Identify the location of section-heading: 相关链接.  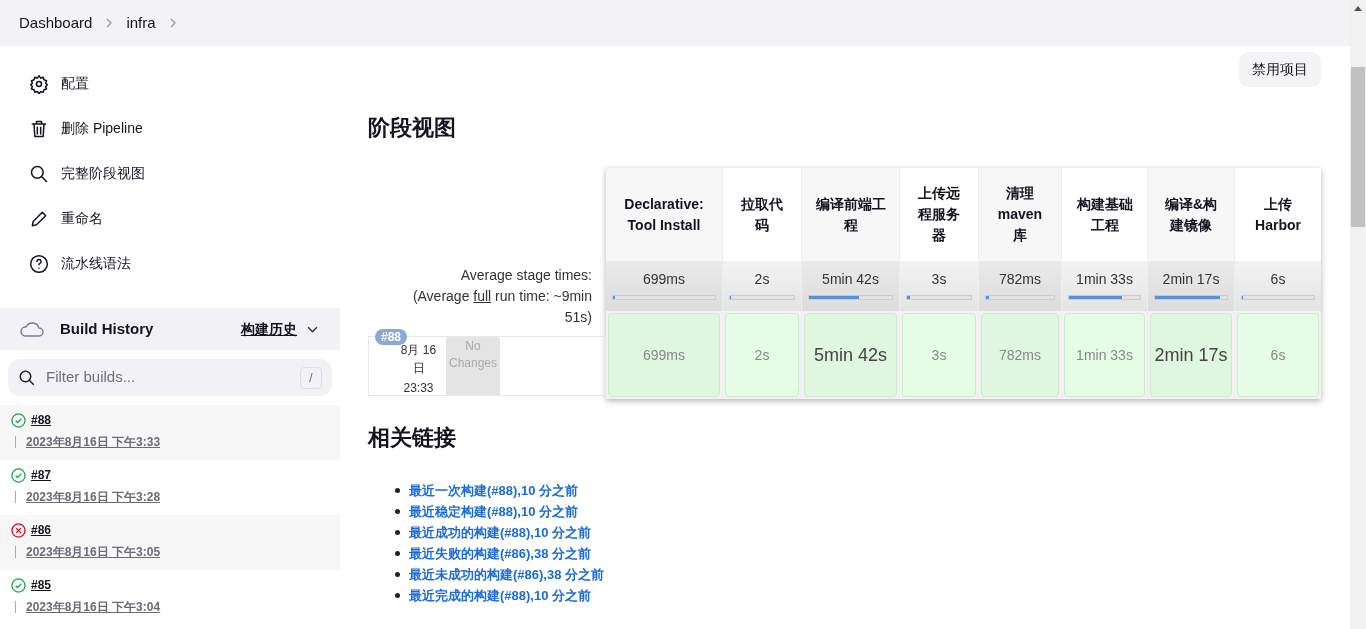
(412, 438).